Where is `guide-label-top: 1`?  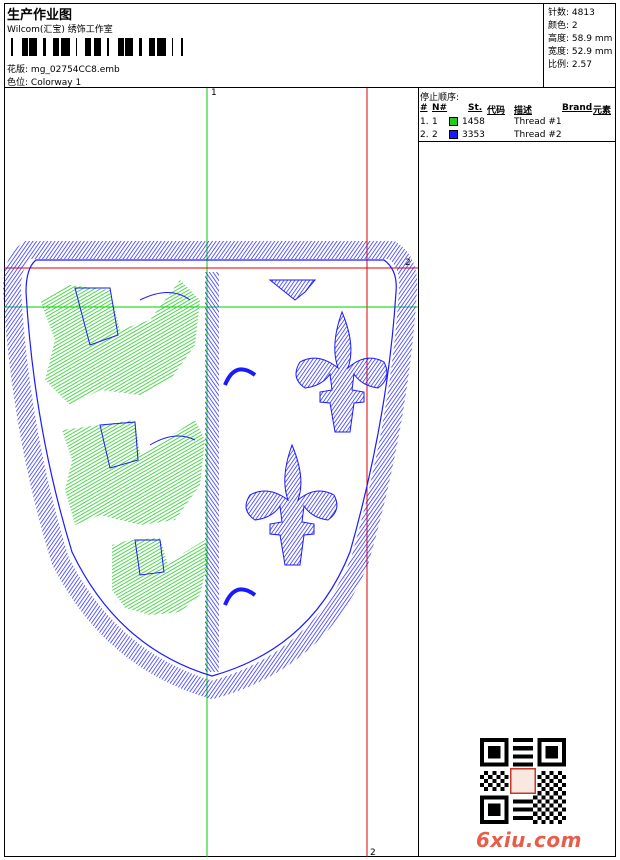
guide-label-top: 1 is located at coordinates (214, 93).